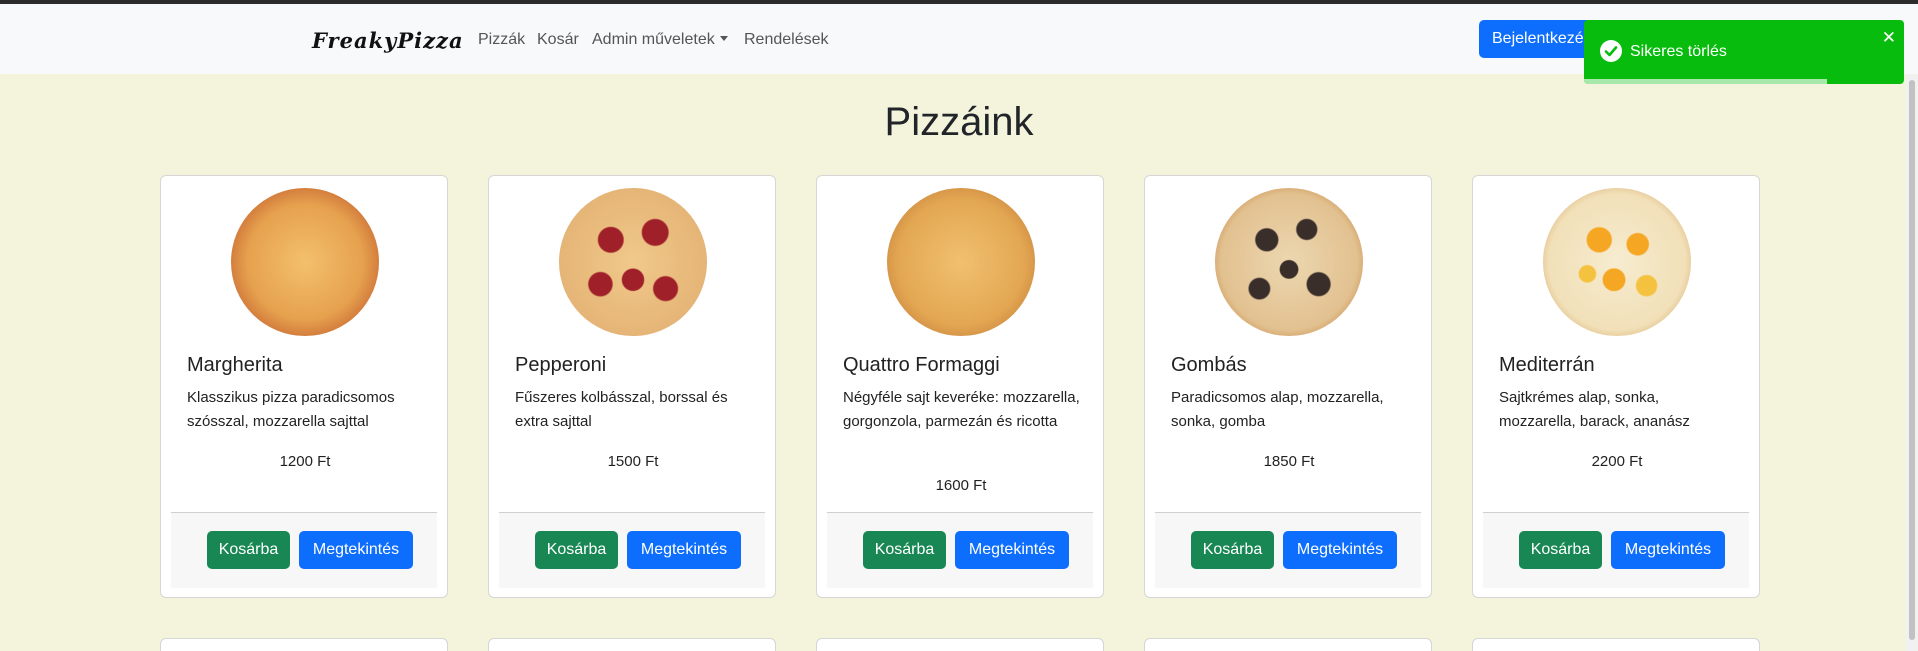  I want to click on success-toast: Sikeres törlés ✕, so click(1744, 52).